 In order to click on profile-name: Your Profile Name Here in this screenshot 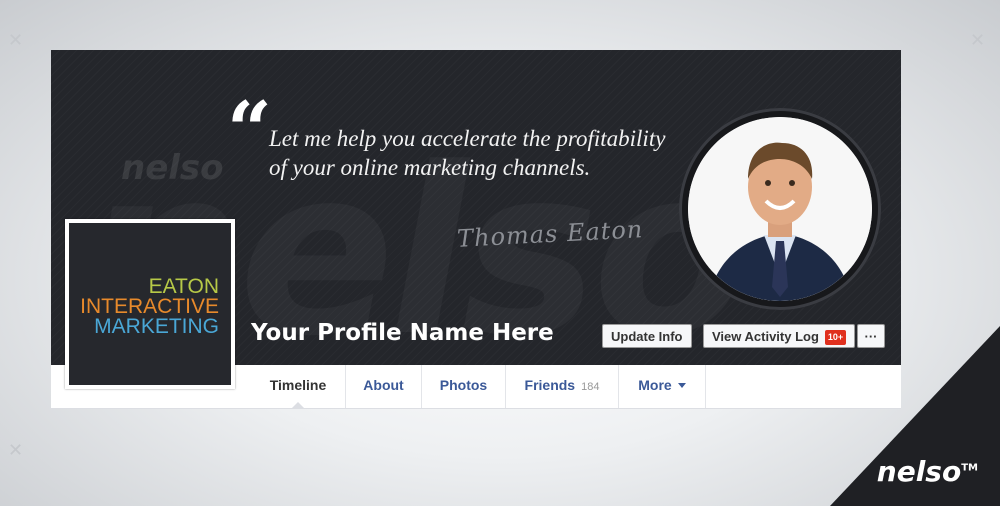, I will do `click(402, 333)`.